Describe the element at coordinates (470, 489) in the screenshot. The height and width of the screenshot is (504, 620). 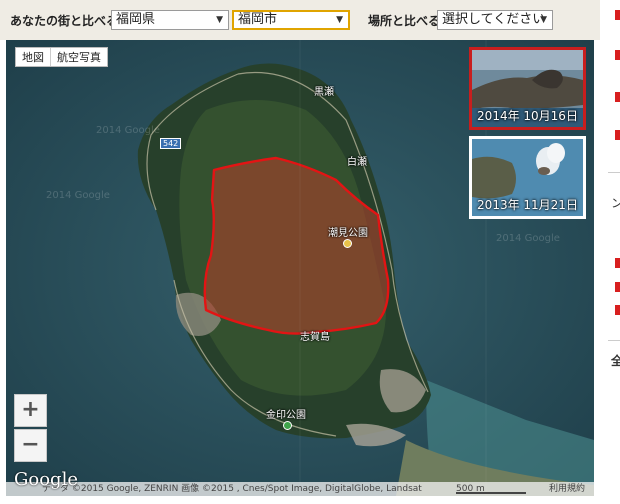
I see `scale-label: 500 m` at that location.